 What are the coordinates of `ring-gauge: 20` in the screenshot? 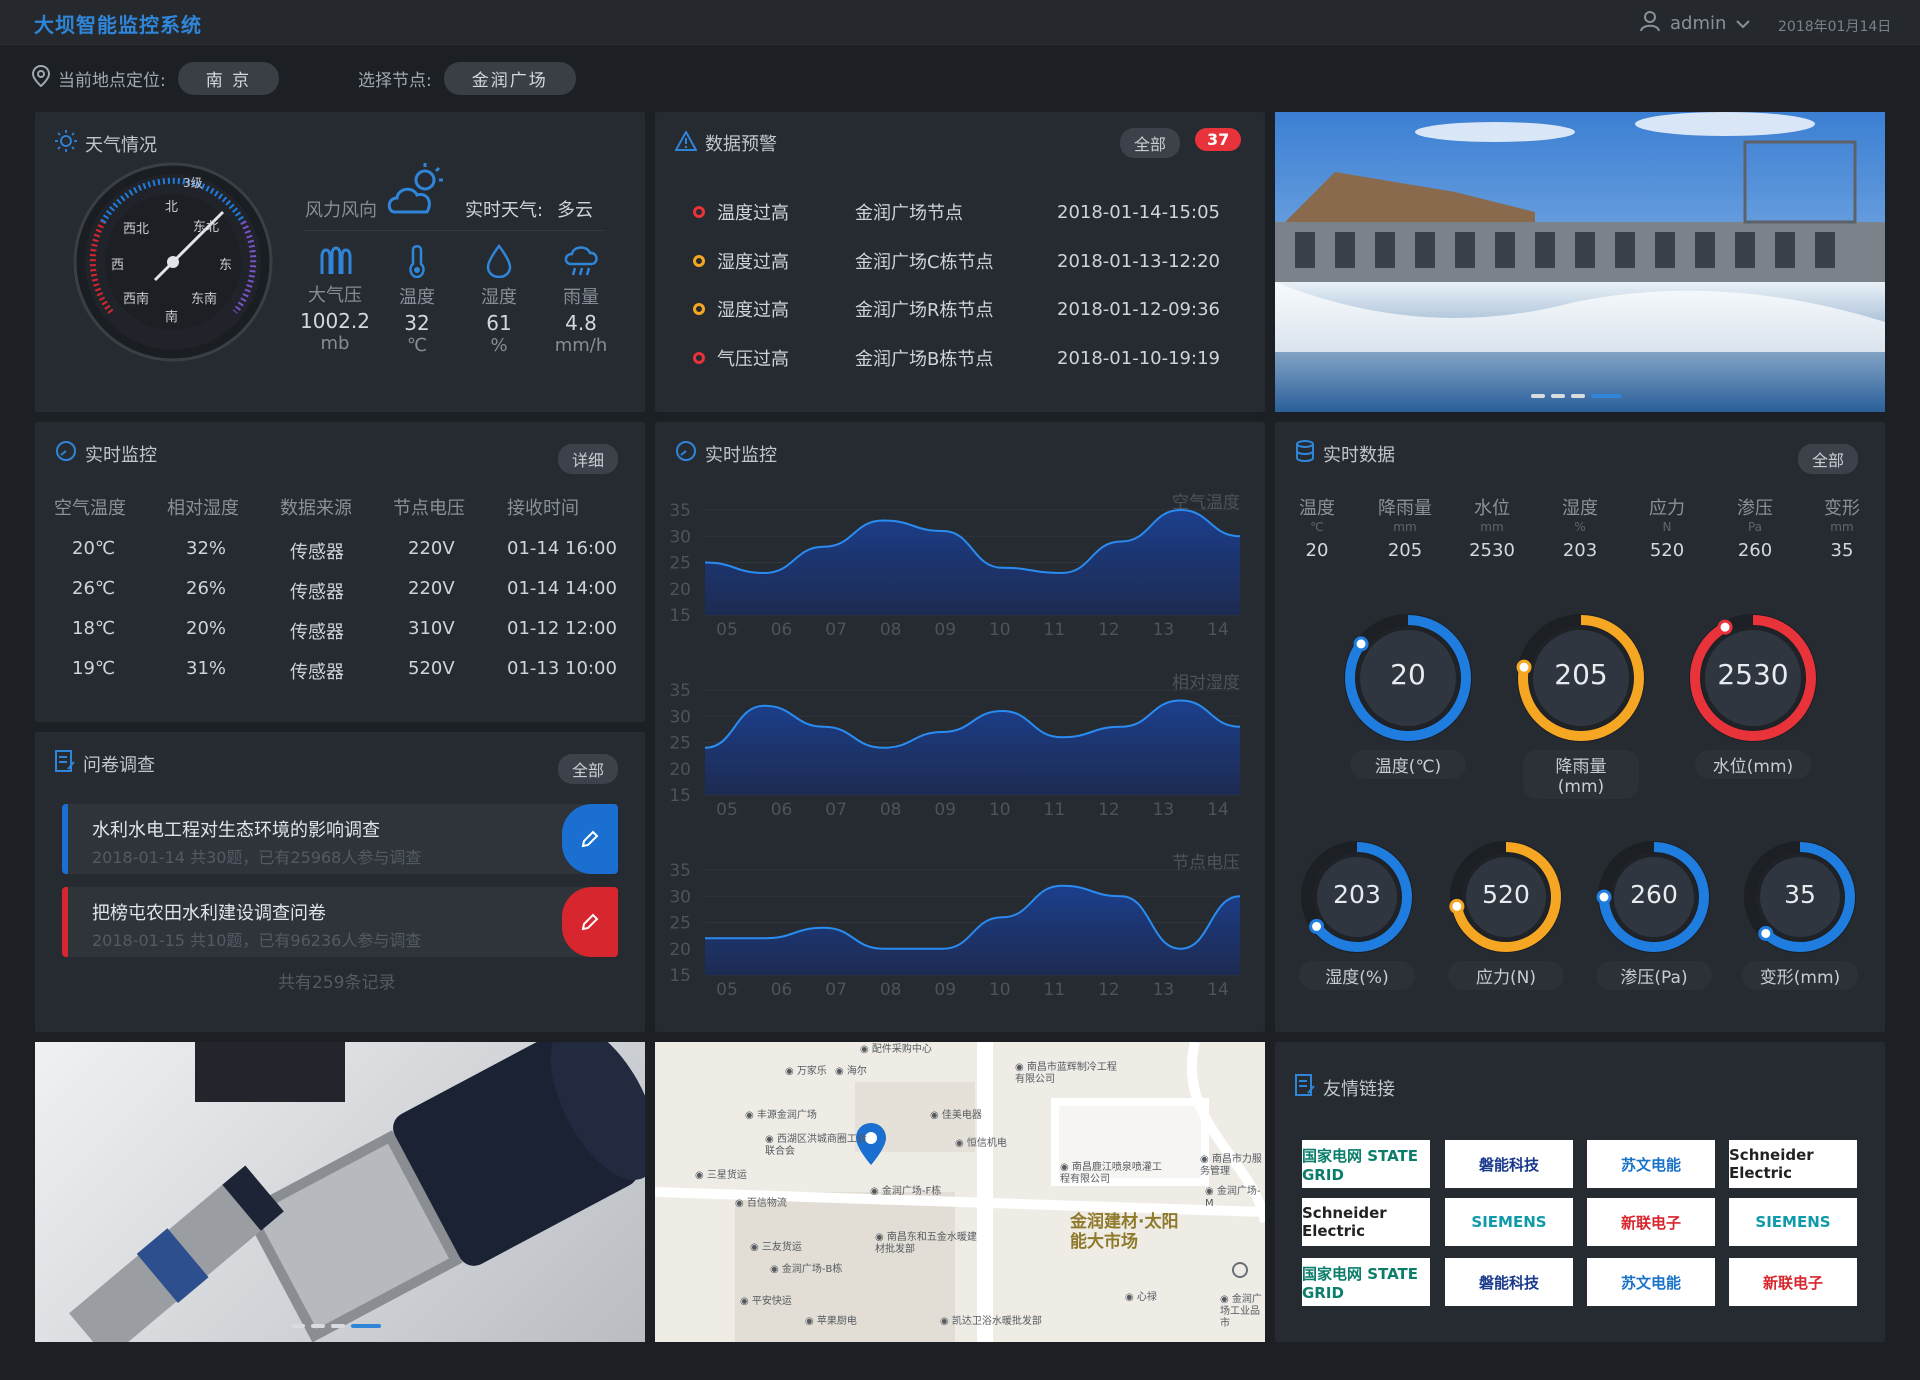 It's located at (1408, 678).